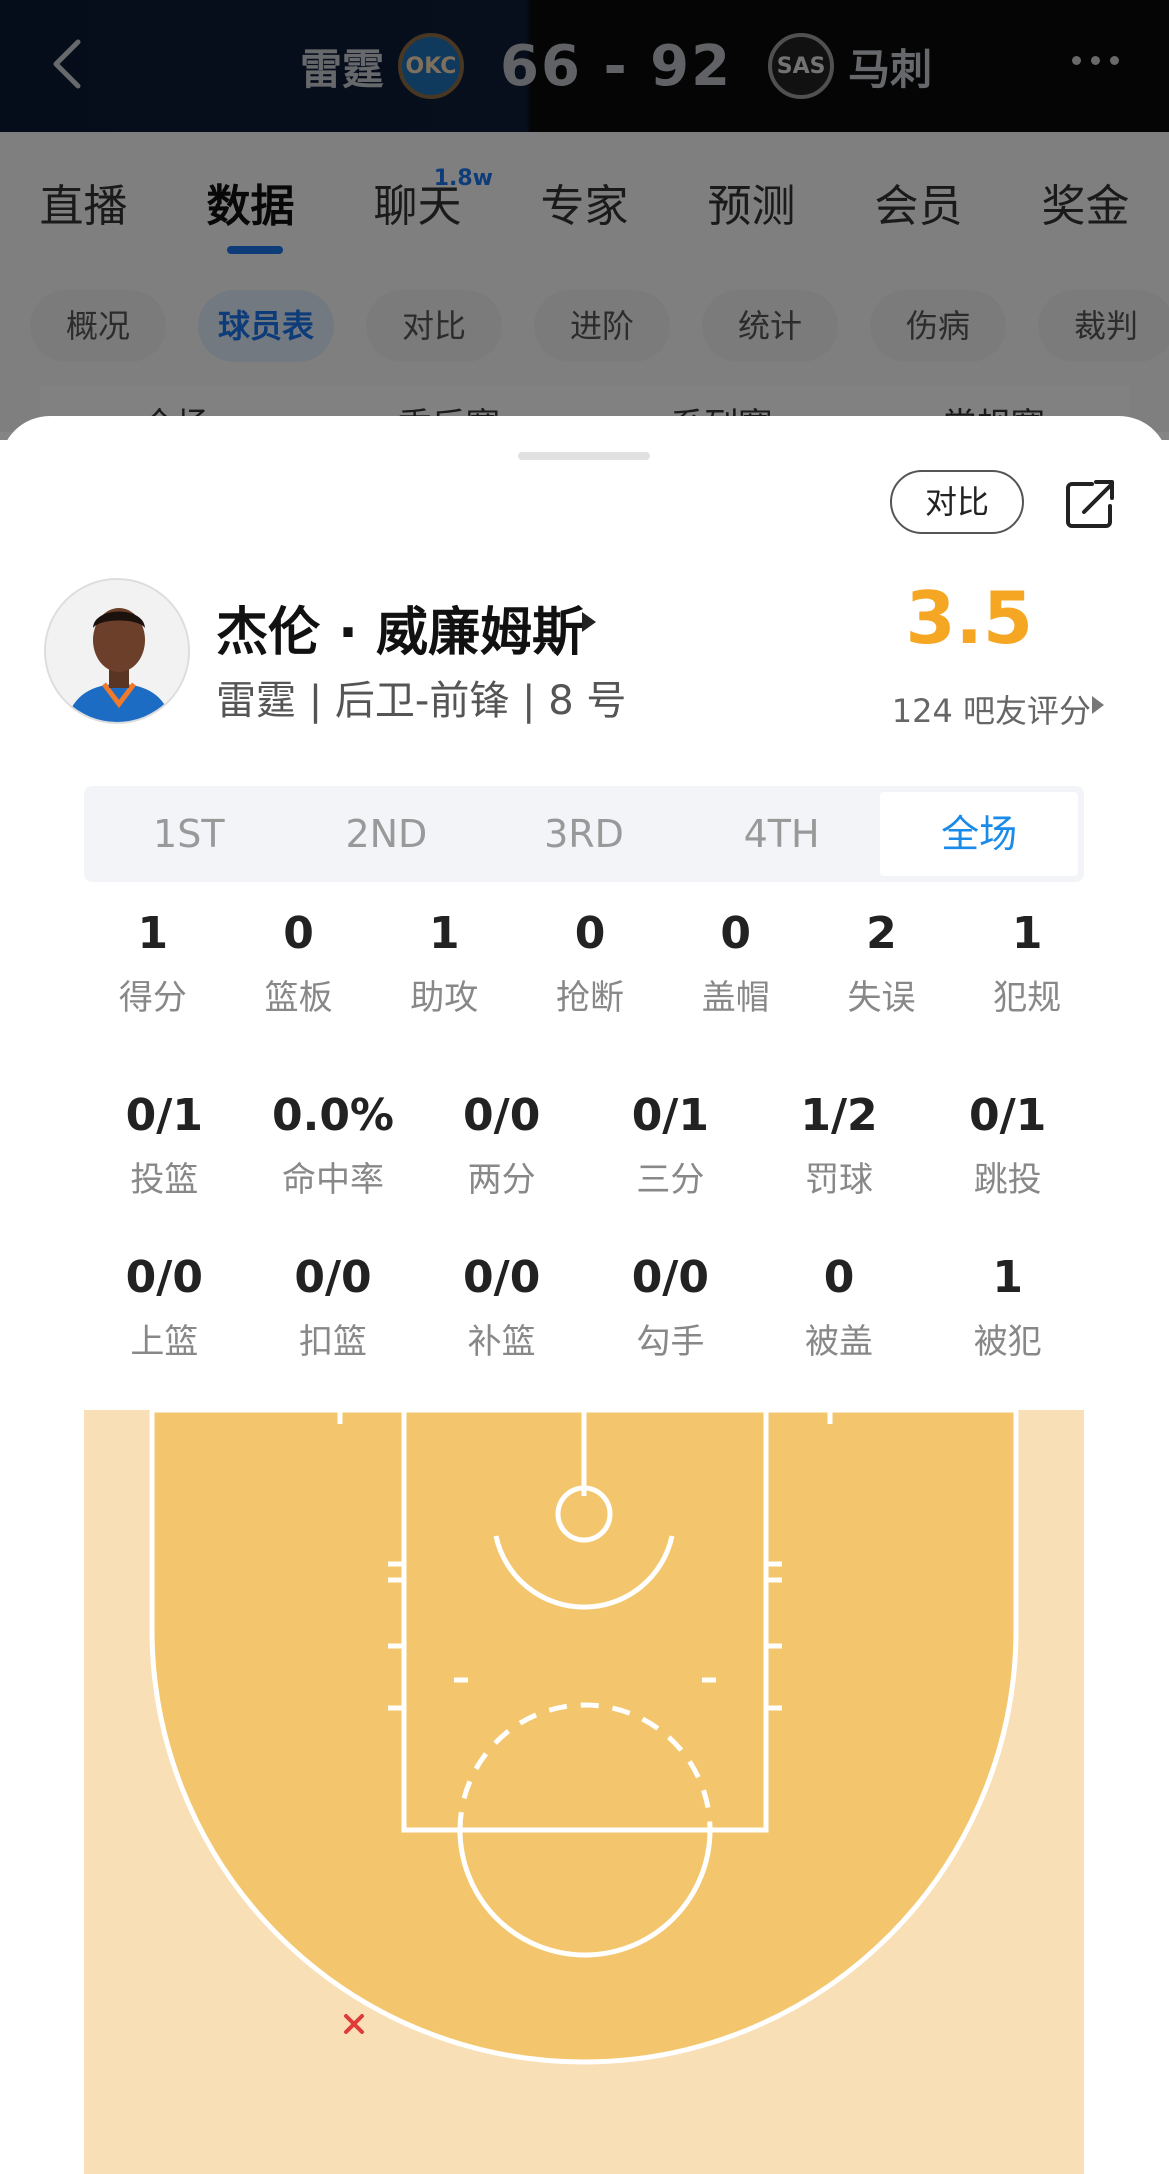 Image resolution: width=1169 pixels, height=2174 pixels. Describe the element at coordinates (584, 456) in the screenshot. I see `drag-handle` at that location.